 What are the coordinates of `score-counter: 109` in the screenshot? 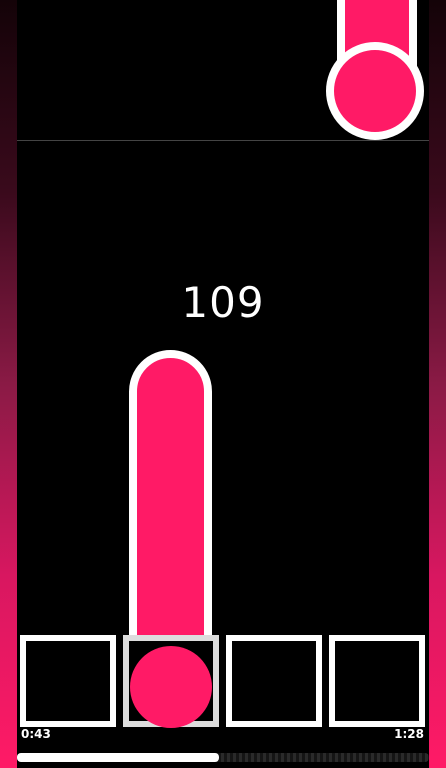 It's located at (223, 302).